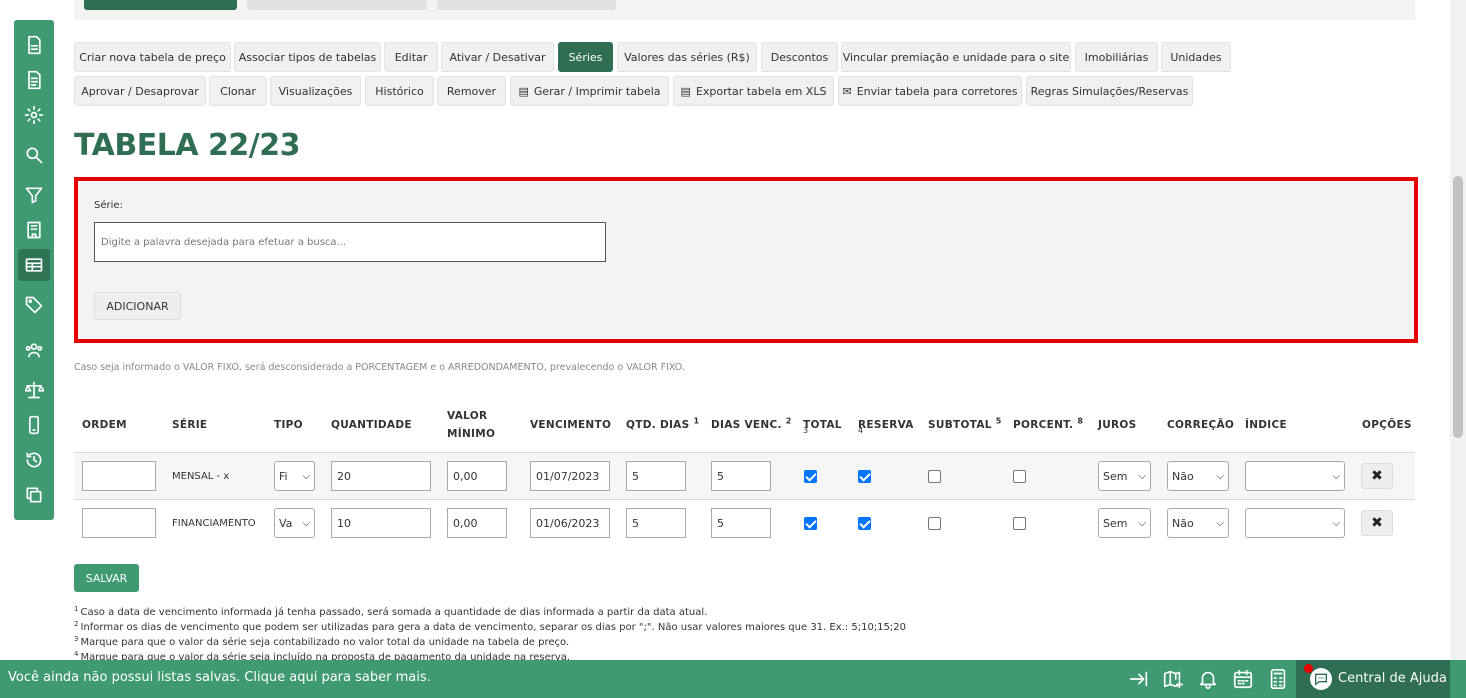  What do you see at coordinates (1387, 425) in the screenshot?
I see `col-opcoes: OPÇÕES` at bounding box center [1387, 425].